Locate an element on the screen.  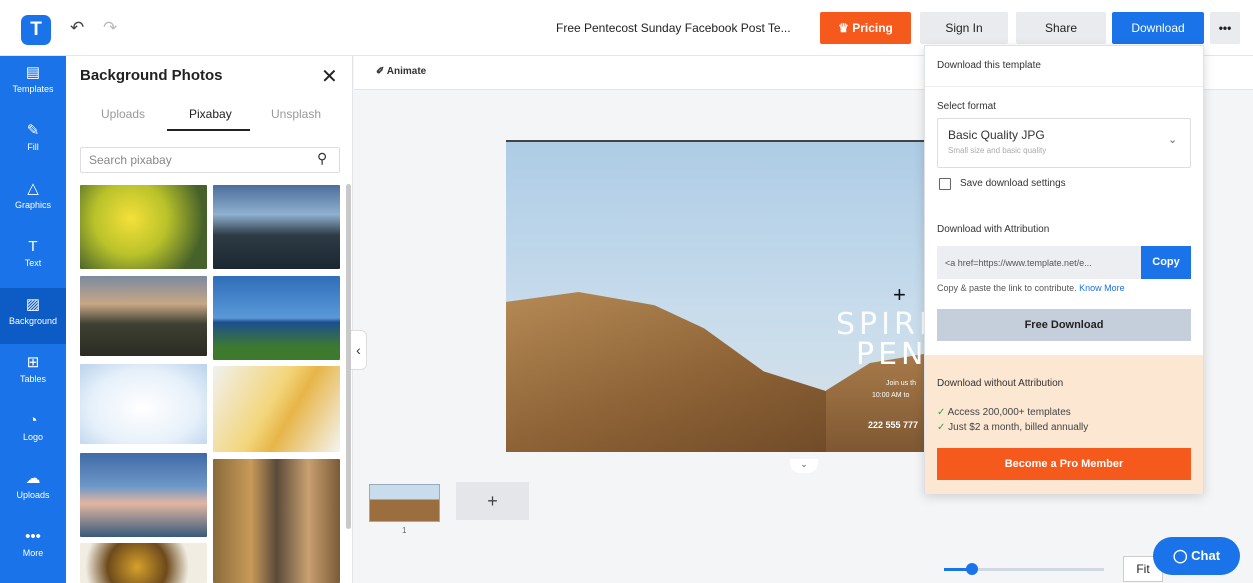
sign-in-button: Sign In is located at coordinates (964, 28).